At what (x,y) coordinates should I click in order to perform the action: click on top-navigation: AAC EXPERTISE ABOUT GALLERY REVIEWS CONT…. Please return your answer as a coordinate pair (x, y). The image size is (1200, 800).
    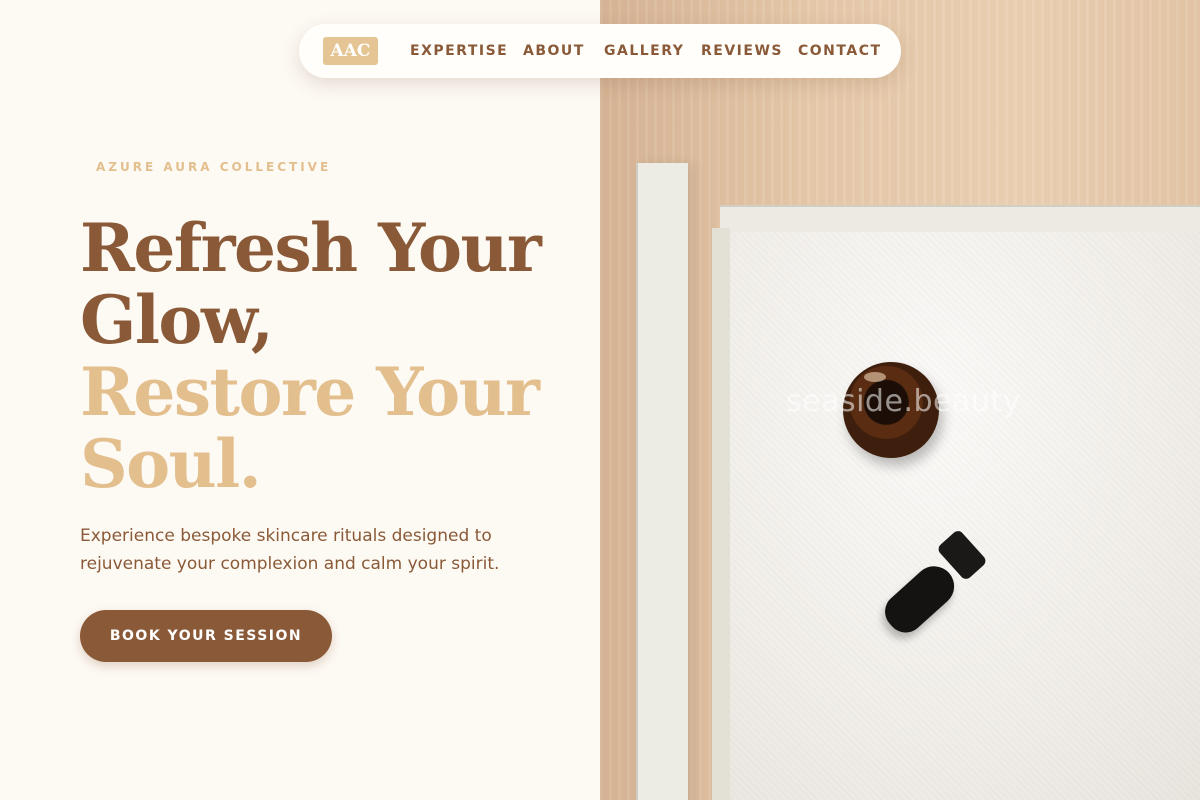
    Looking at the image, I should click on (600, 51).